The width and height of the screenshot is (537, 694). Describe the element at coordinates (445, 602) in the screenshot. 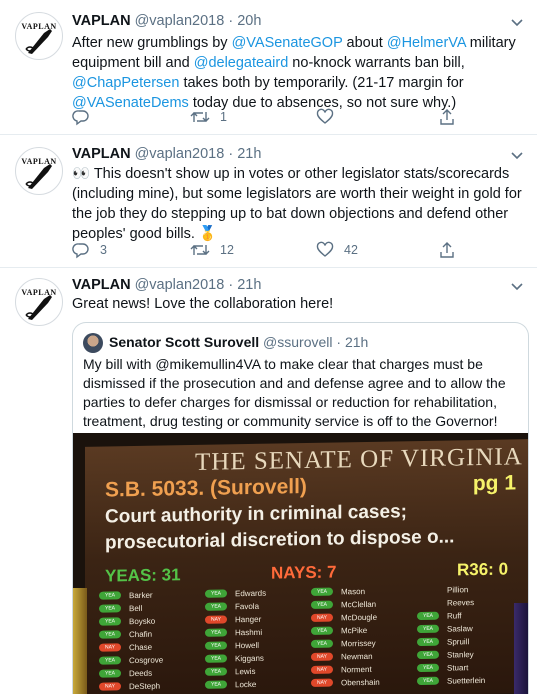

I see `vote-row: Reeves` at that location.